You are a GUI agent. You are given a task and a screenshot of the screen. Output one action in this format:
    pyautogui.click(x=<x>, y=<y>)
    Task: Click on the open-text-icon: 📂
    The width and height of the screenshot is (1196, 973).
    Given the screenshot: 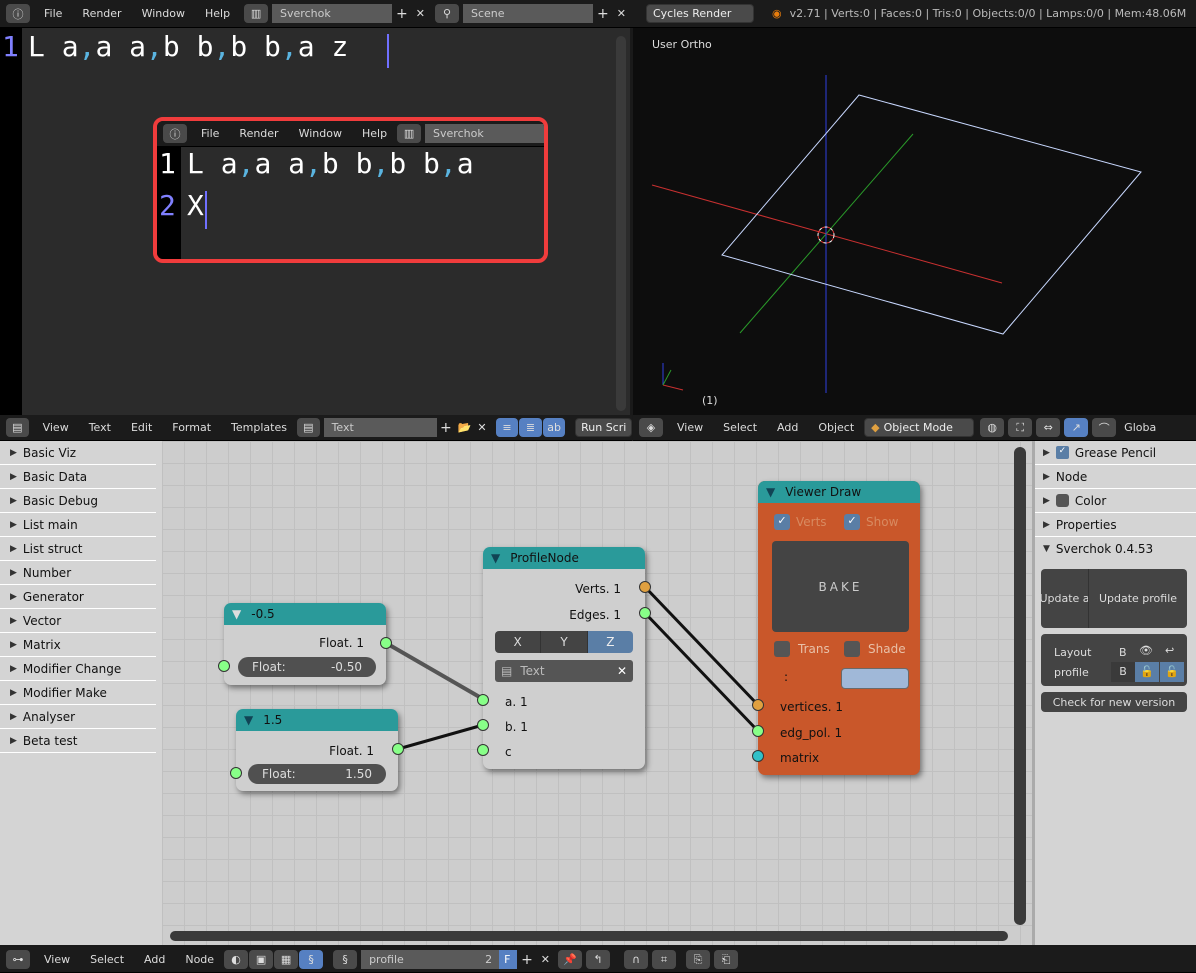 What is the action you would take?
    pyautogui.click(x=465, y=427)
    